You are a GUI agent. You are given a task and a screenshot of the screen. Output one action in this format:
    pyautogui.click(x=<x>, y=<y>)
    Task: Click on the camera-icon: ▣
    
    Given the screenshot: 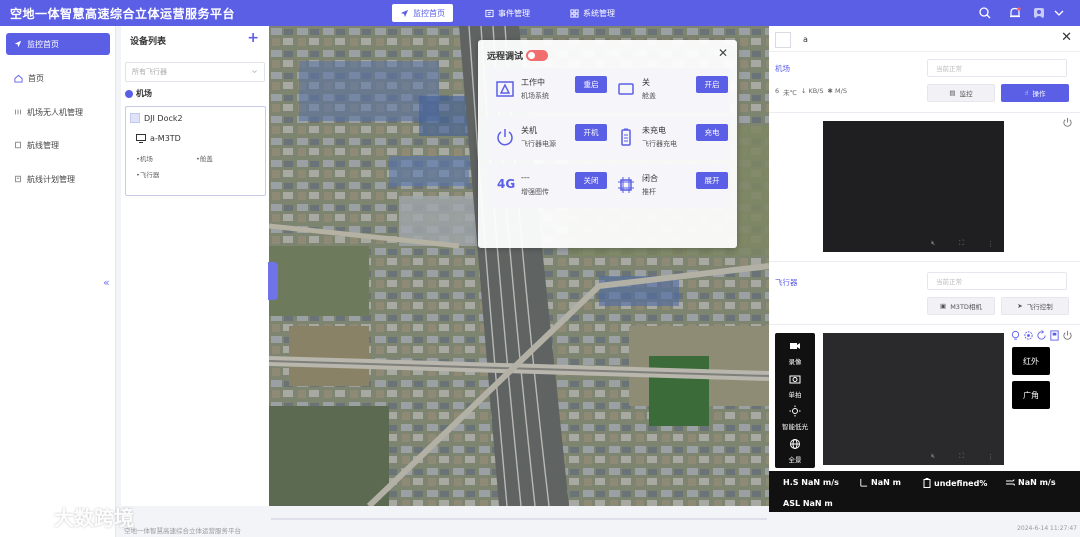 What is the action you would take?
    pyautogui.click(x=943, y=306)
    